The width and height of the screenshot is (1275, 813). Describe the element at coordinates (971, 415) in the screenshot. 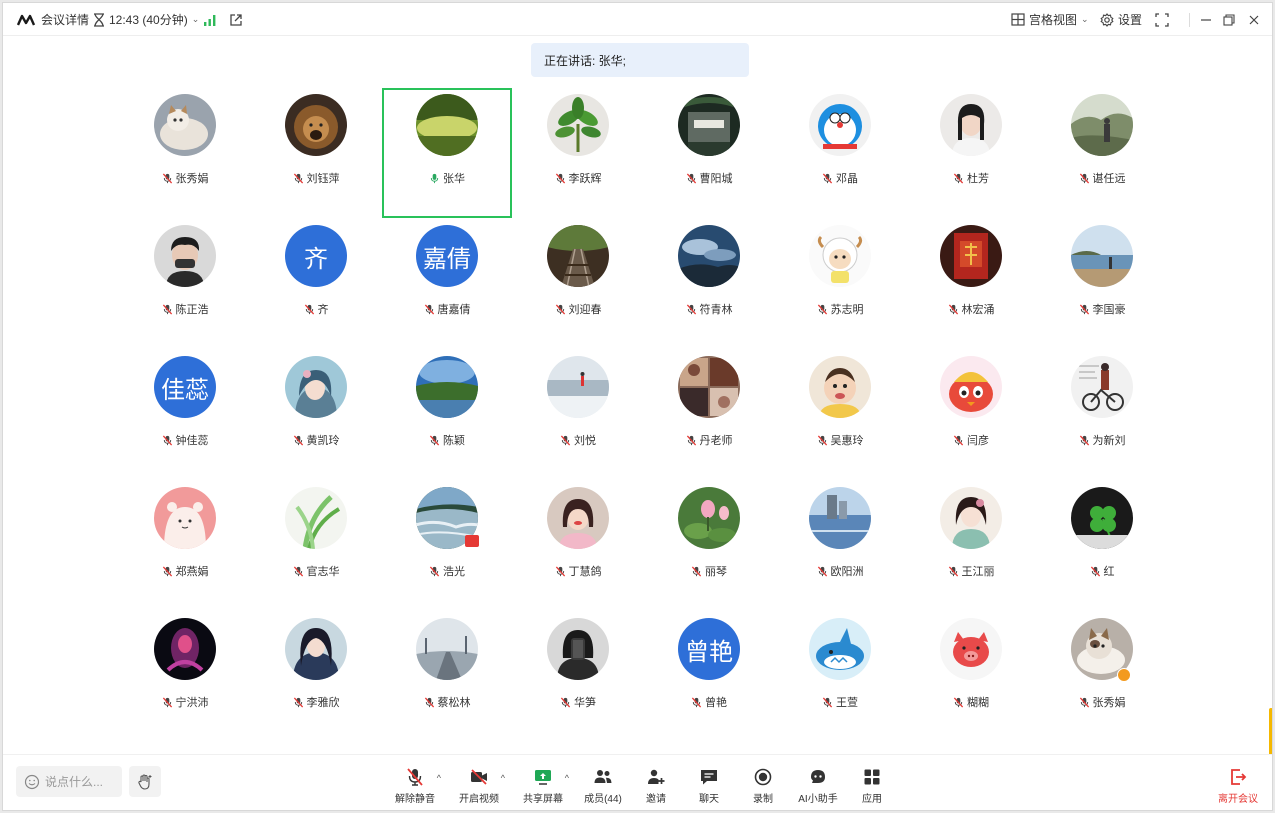

I see `participant-tile: 闫彦` at that location.